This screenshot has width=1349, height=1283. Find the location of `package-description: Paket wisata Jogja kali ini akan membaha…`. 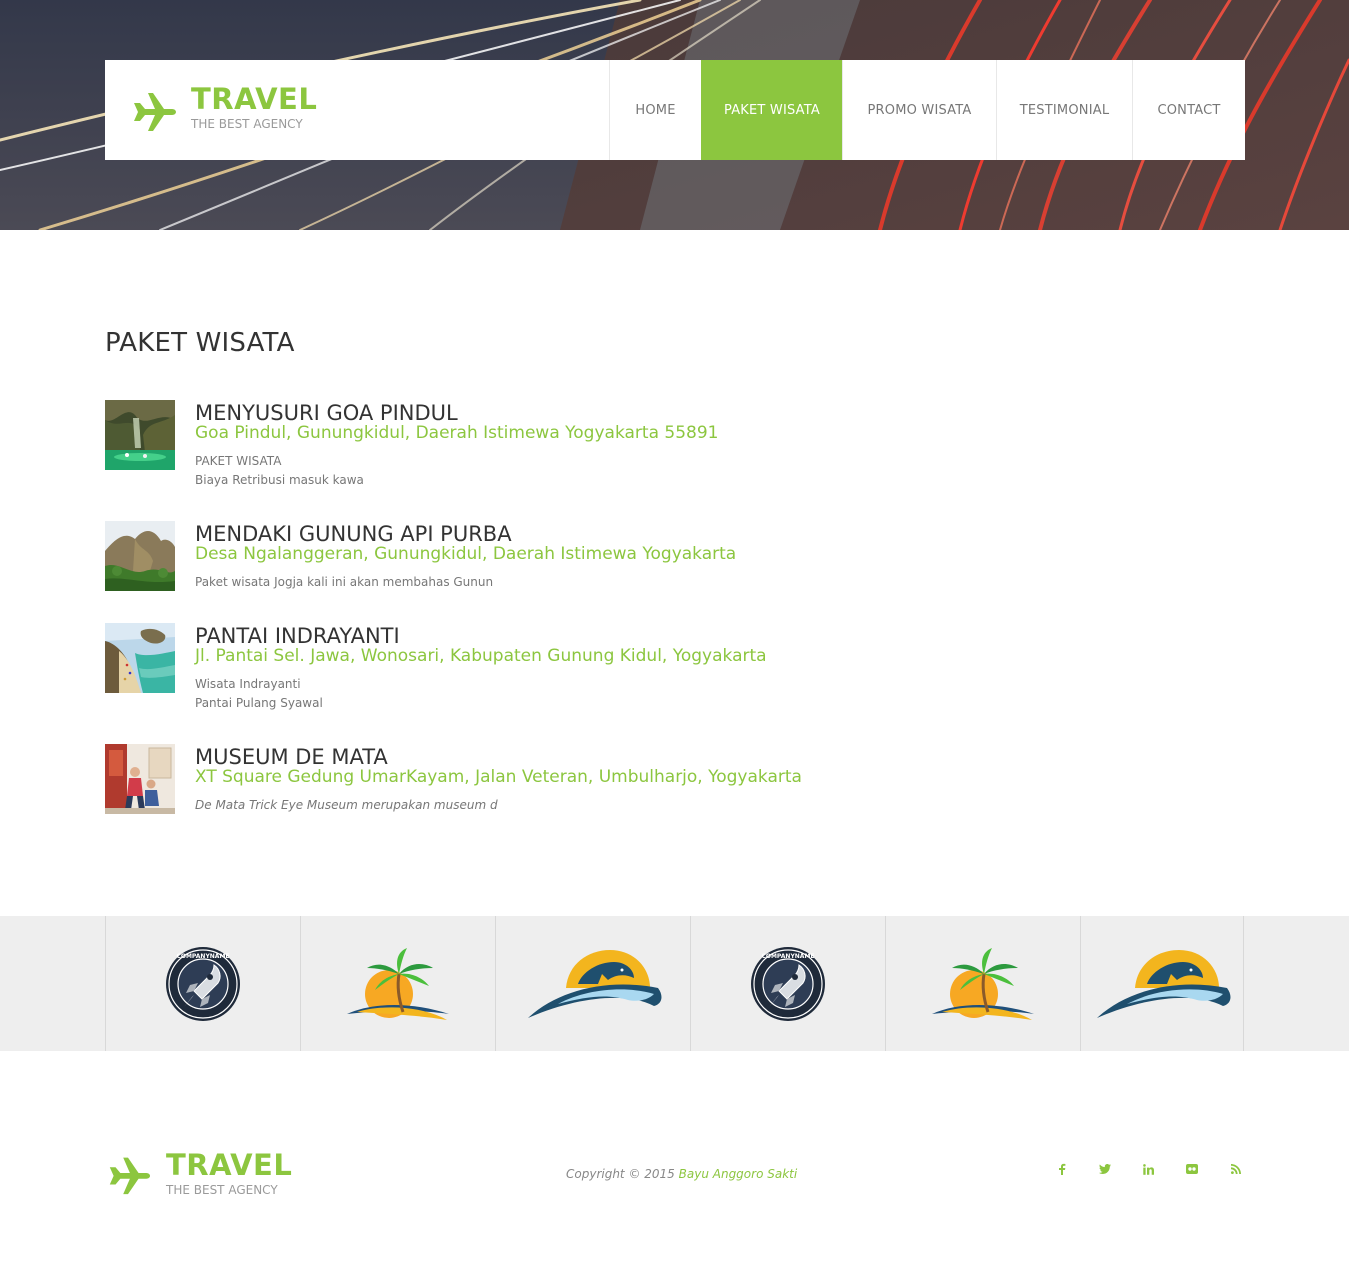

package-description: Paket wisata Jogja kali ini akan membaha… is located at coordinates (344, 582).